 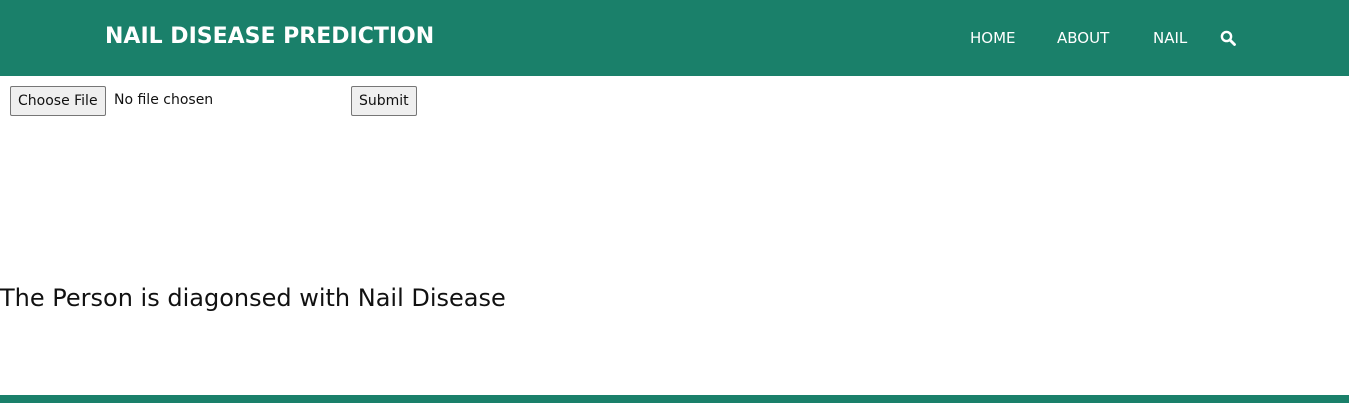 What do you see at coordinates (1083, 38) in the screenshot?
I see `nav-link-about: ABOUT` at bounding box center [1083, 38].